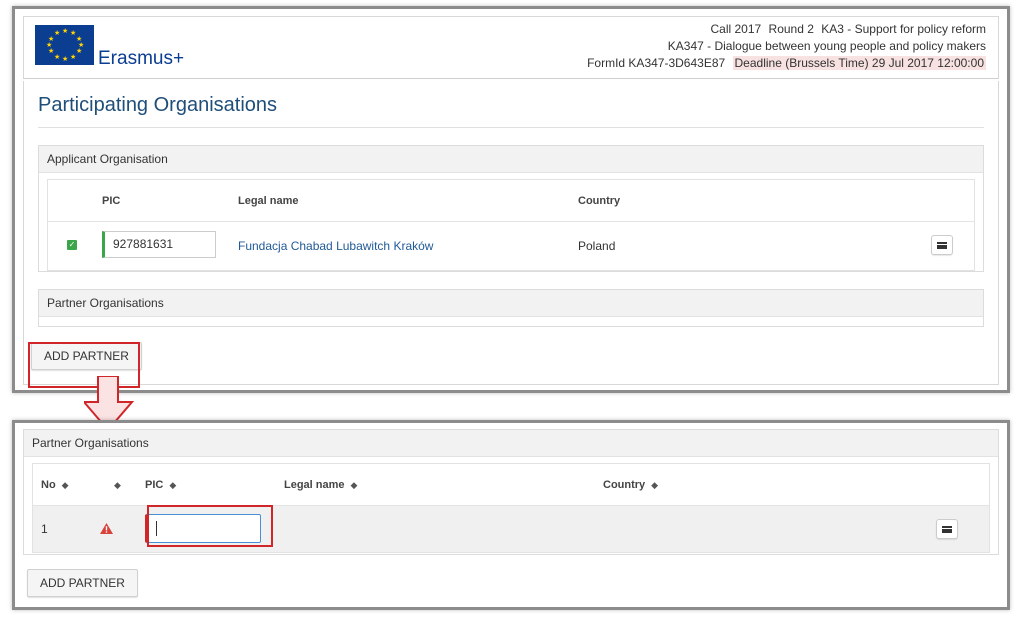  Describe the element at coordinates (511, 159) in the screenshot. I see `panel-title: Applicant Organisation` at that location.